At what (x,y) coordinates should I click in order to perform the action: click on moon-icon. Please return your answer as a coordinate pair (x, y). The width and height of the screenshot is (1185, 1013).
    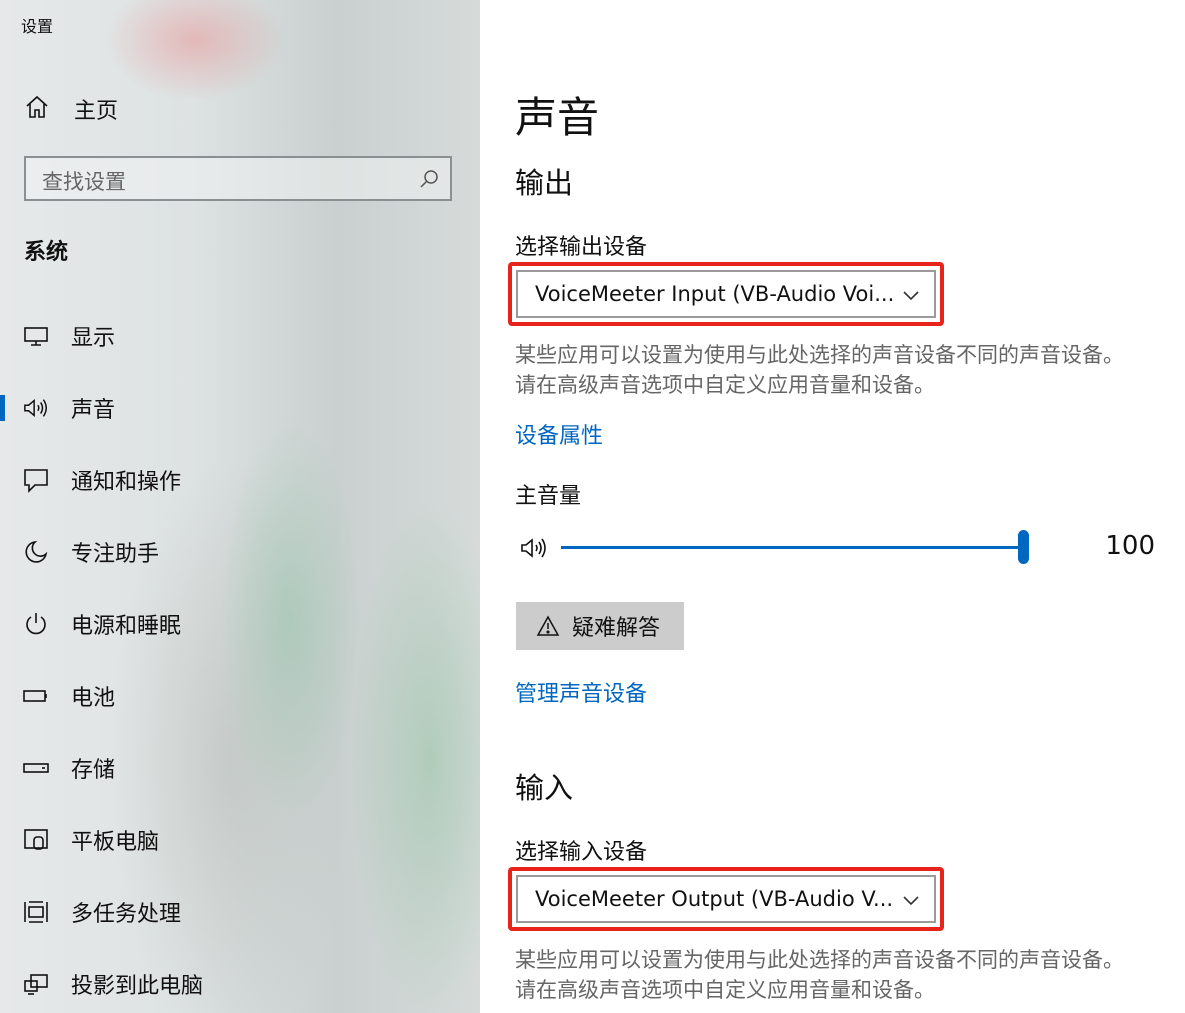
    Looking at the image, I should click on (36, 552).